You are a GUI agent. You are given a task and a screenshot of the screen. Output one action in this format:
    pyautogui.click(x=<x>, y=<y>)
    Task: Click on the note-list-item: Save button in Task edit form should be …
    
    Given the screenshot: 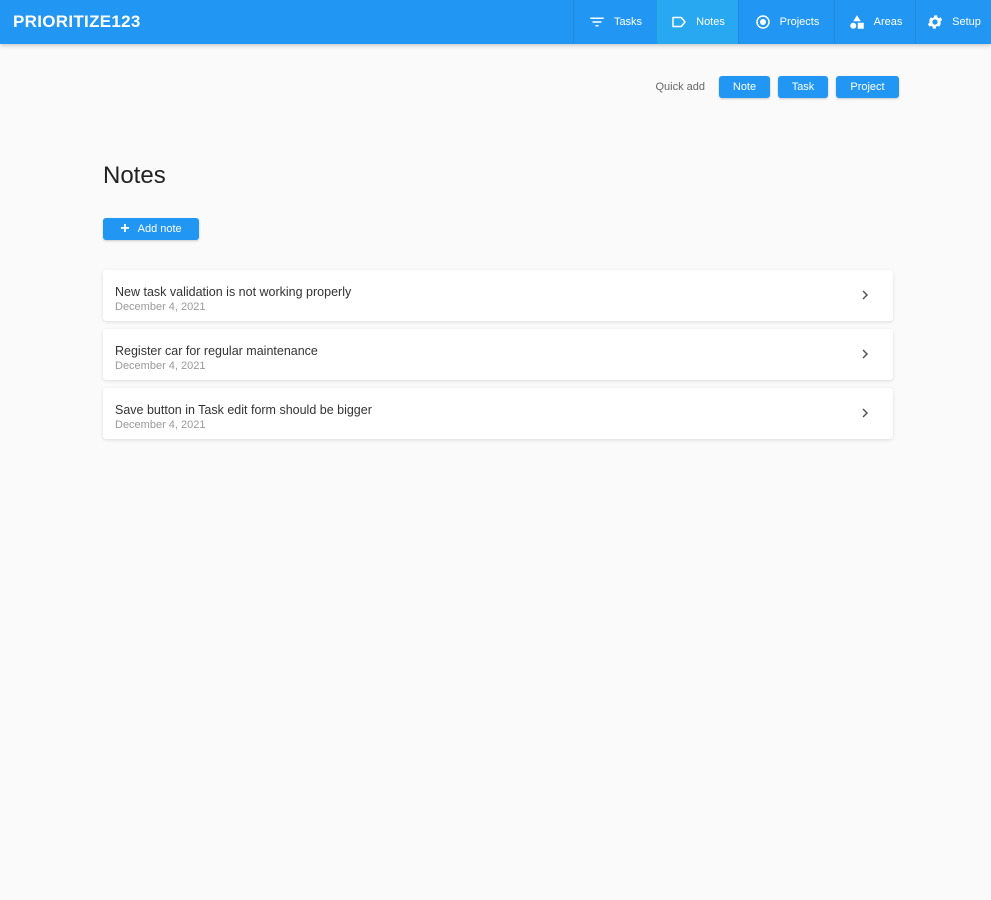 What is the action you would take?
    pyautogui.click(x=498, y=413)
    